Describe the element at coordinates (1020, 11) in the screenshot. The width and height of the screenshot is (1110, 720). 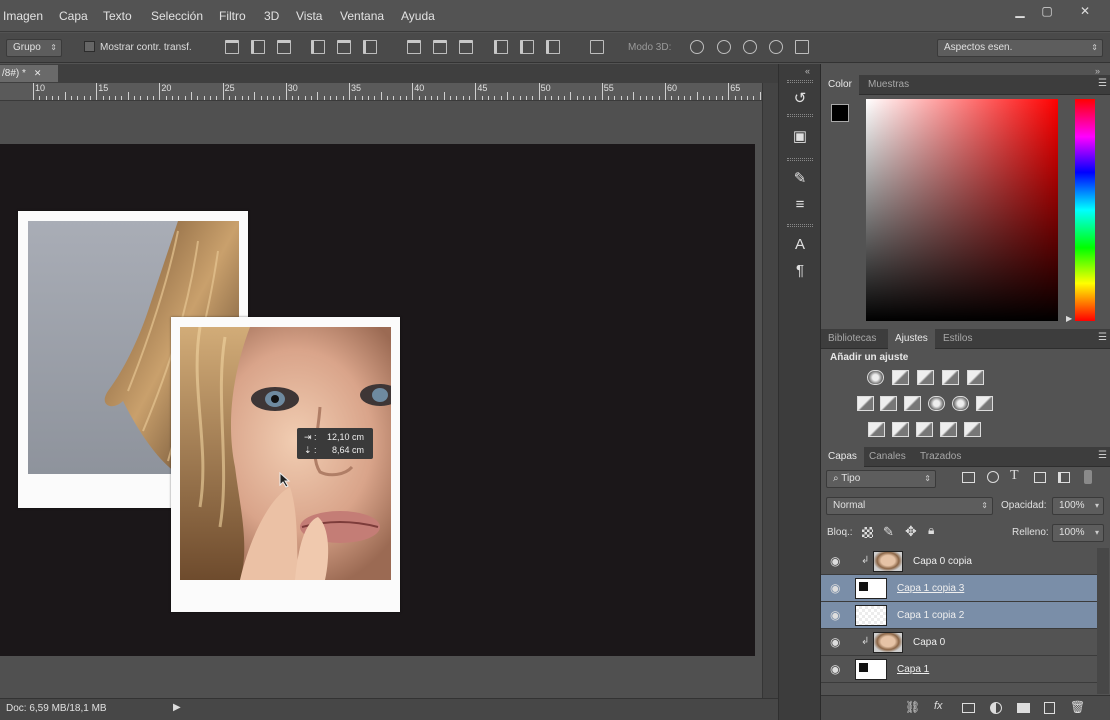
I see `minimize-button: ▁` at that location.